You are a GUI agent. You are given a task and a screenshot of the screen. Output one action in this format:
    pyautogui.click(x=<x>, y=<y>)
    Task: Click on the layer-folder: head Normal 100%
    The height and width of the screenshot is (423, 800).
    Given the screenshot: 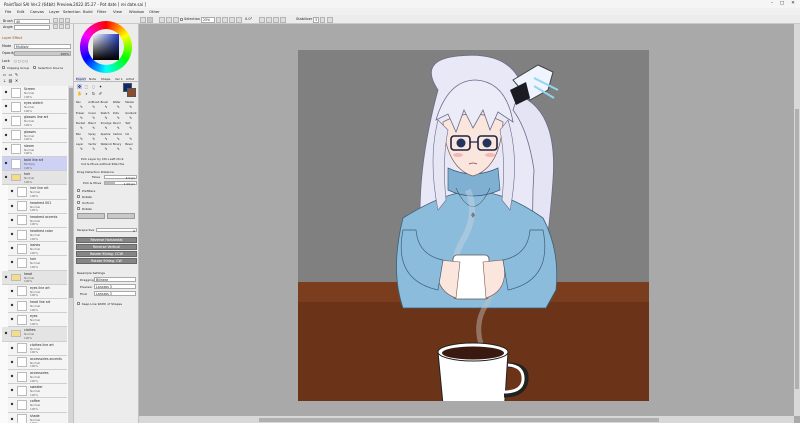 What is the action you would take?
    pyautogui.click(x=34, y=277)
    